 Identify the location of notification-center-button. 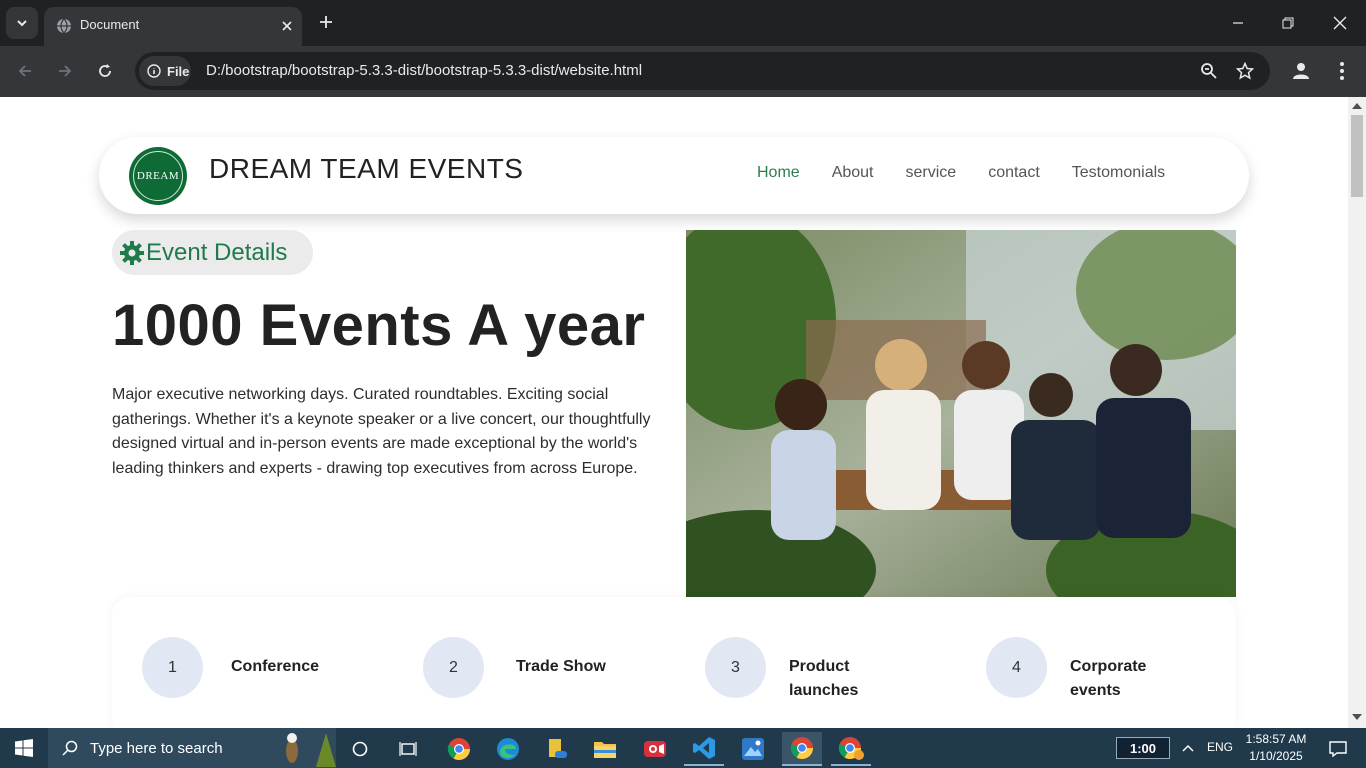
(1338, 749).